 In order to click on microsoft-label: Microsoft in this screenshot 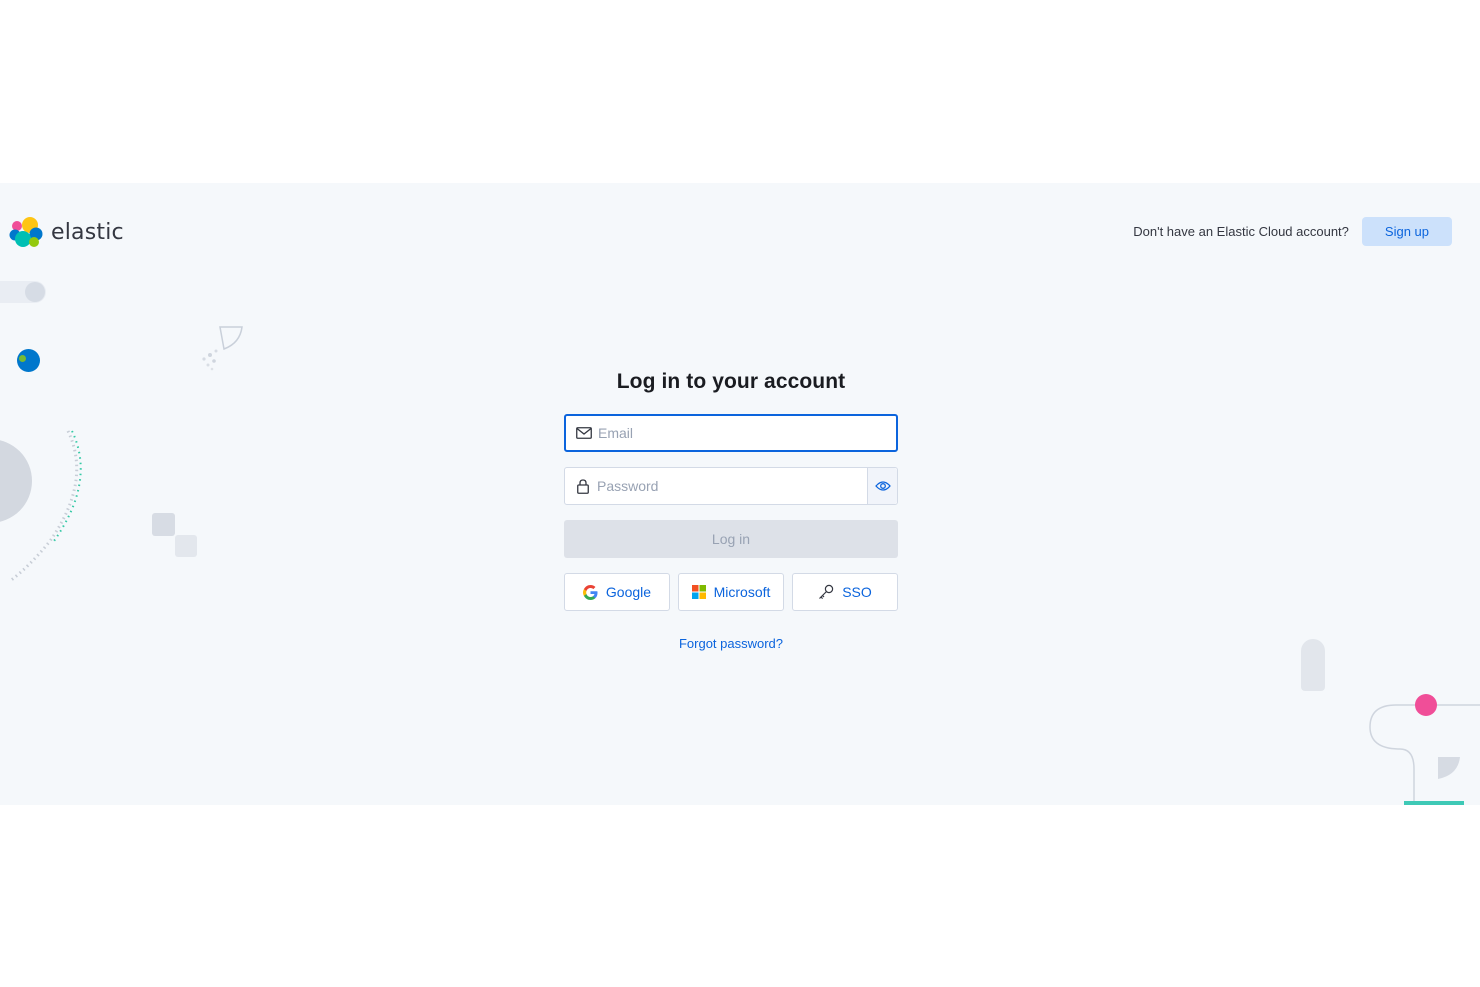, I will do `click(742, 592)`.